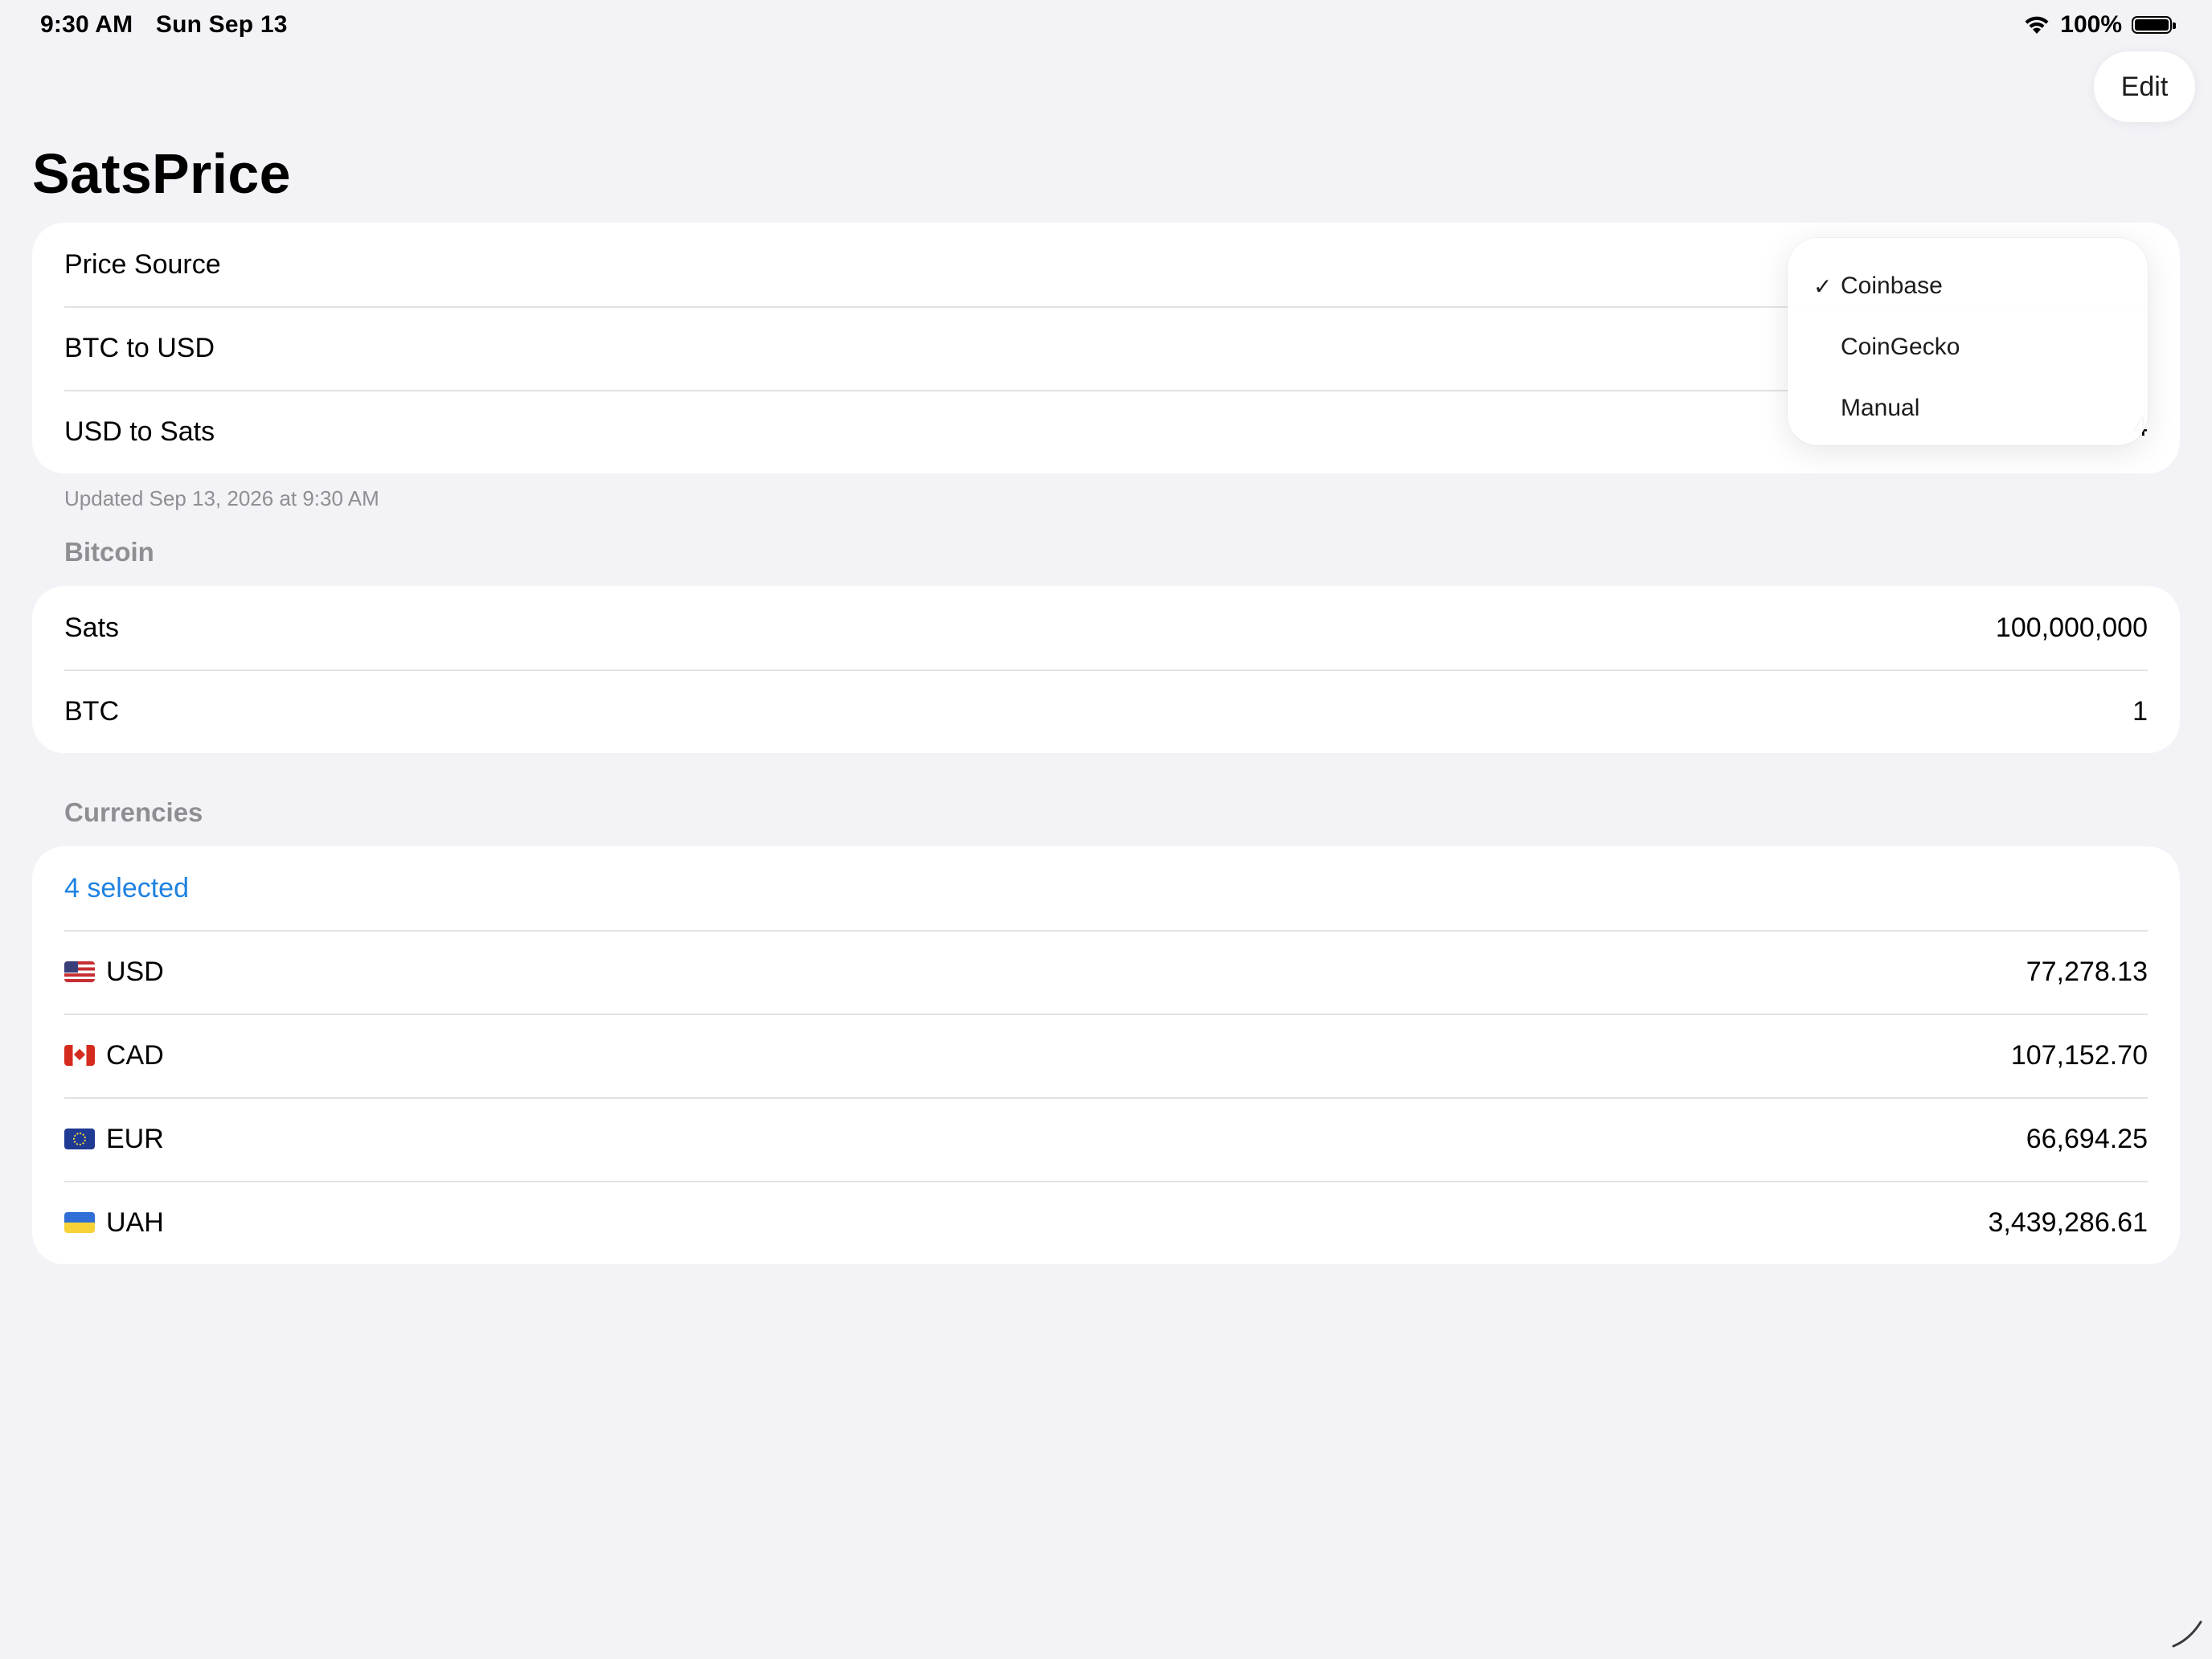 The image size is (2212, 1659). What do you see at coordinates (135, 971) in the screenshot?
I see `currency-code: USD` at bounding box center [135, 971].